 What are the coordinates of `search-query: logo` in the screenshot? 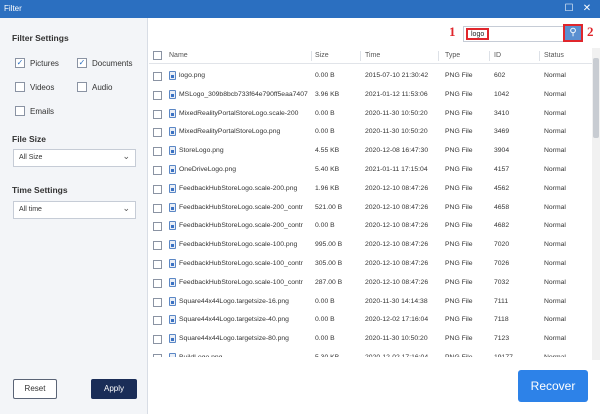 It's located at (478, 34).